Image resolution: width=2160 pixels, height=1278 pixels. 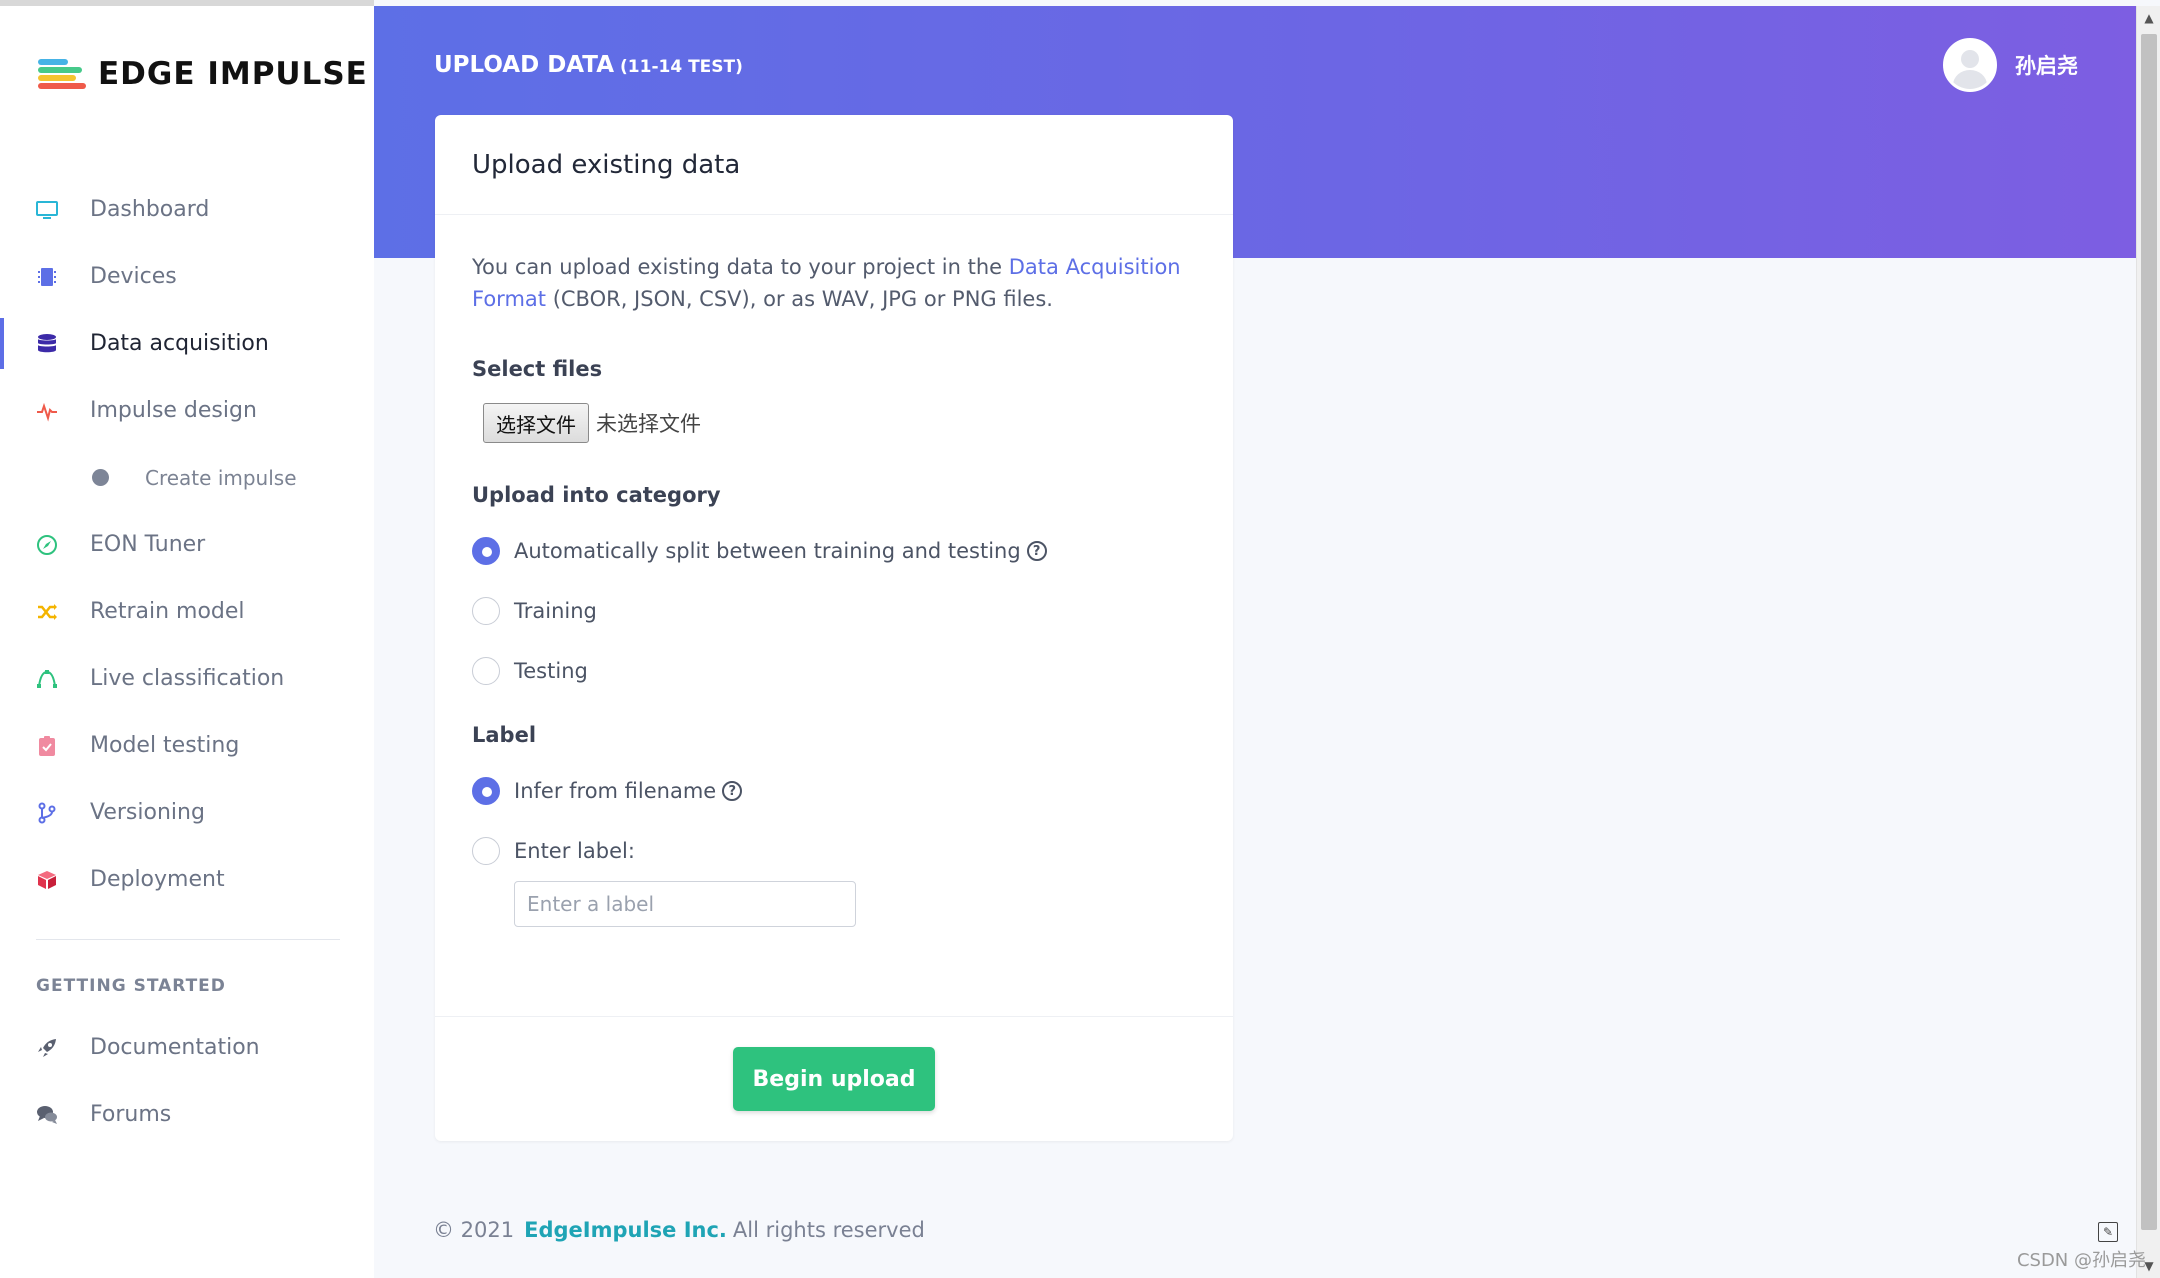 I want to click on shuffle-icon, so click(x=47, y=612).